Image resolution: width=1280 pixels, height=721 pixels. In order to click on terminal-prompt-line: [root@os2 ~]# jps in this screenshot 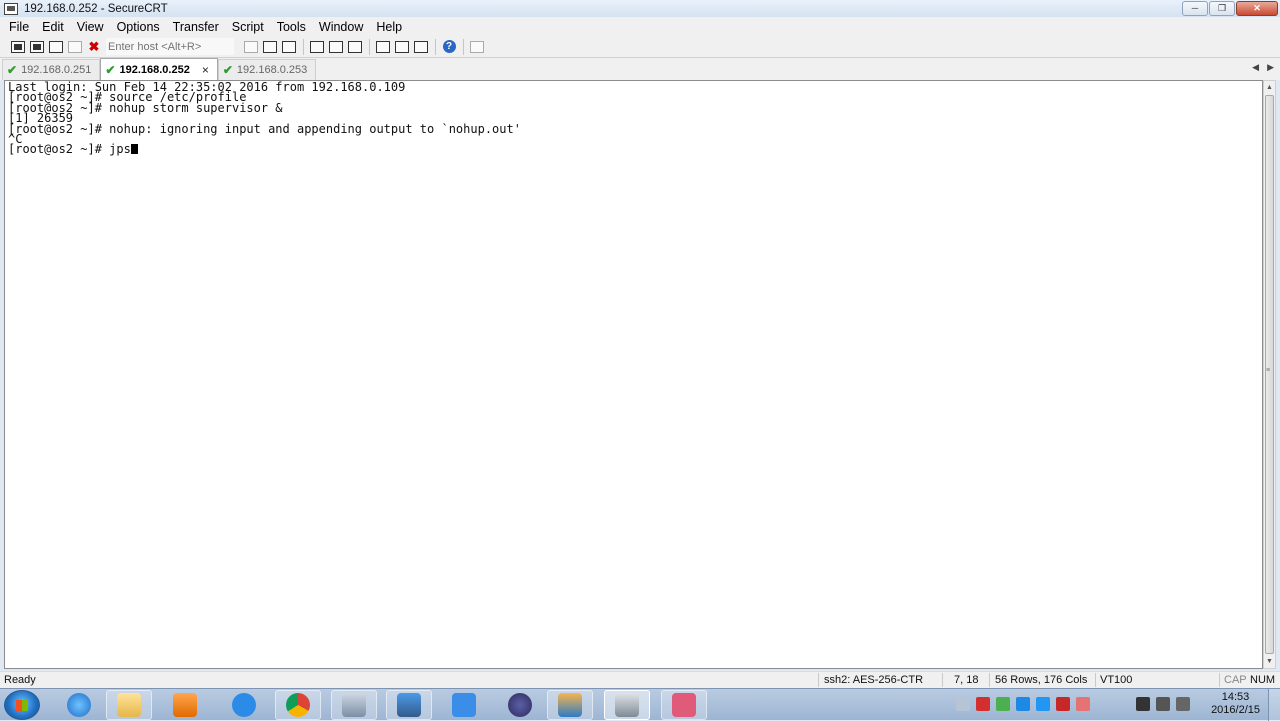, I will do `click(635, 149)`.